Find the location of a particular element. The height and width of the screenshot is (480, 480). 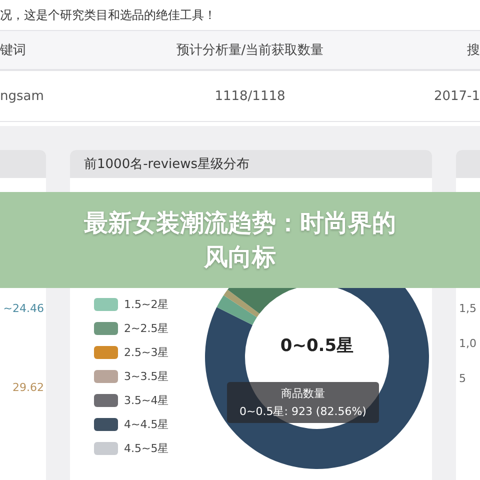

column-header: 搜 is located at coordinates (473, 50).